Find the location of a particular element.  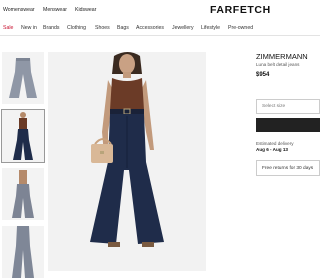

product-name: Luna belt detail jeans is located at coordinates (278, 64).